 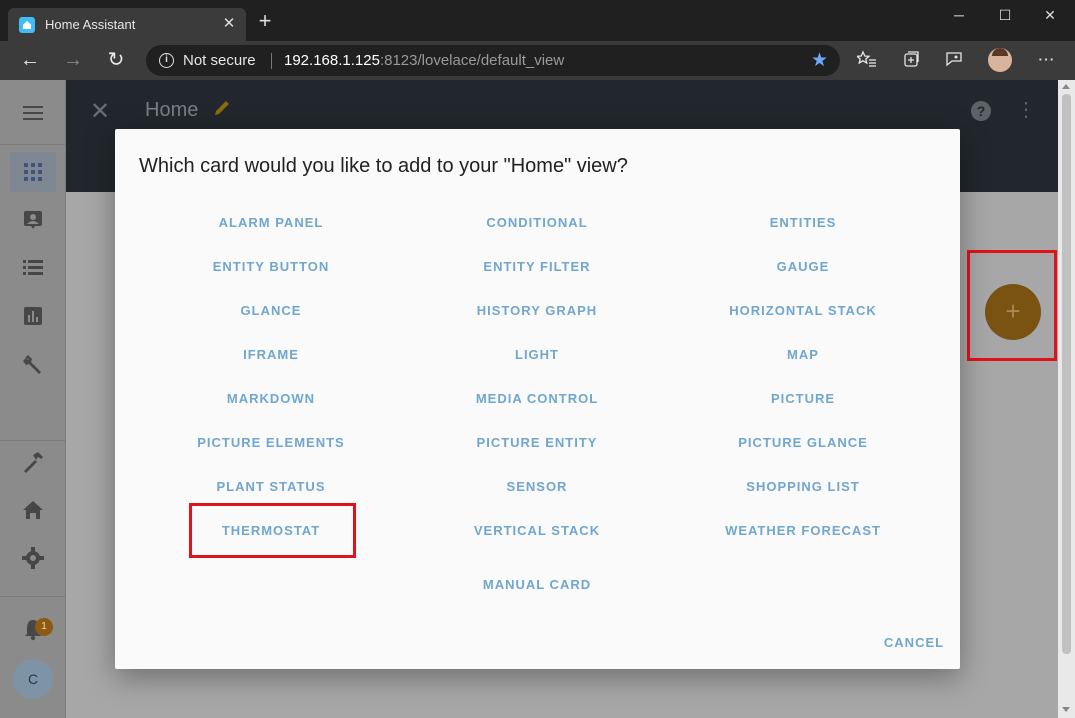 I want to click on card-option-entities: ENTITIES, so click(x=803, y=223).